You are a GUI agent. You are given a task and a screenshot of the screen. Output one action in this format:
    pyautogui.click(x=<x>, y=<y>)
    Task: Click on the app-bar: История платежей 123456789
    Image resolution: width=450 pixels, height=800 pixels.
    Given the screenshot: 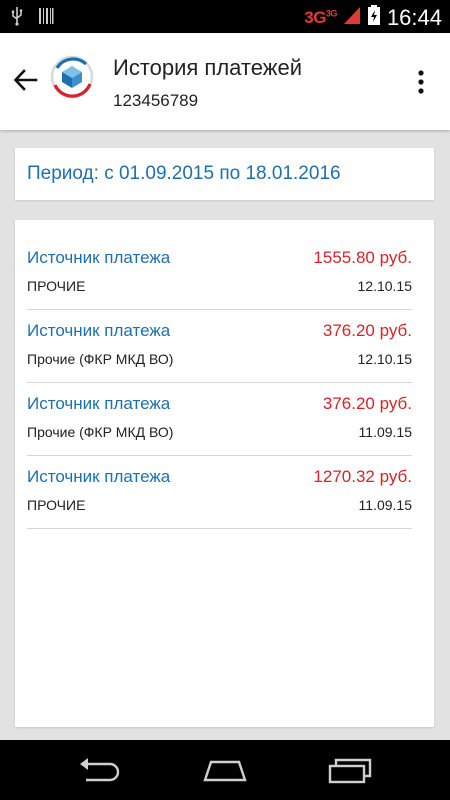 What is the action you would take?
    pyautogui.click(x=225, y=81)
    